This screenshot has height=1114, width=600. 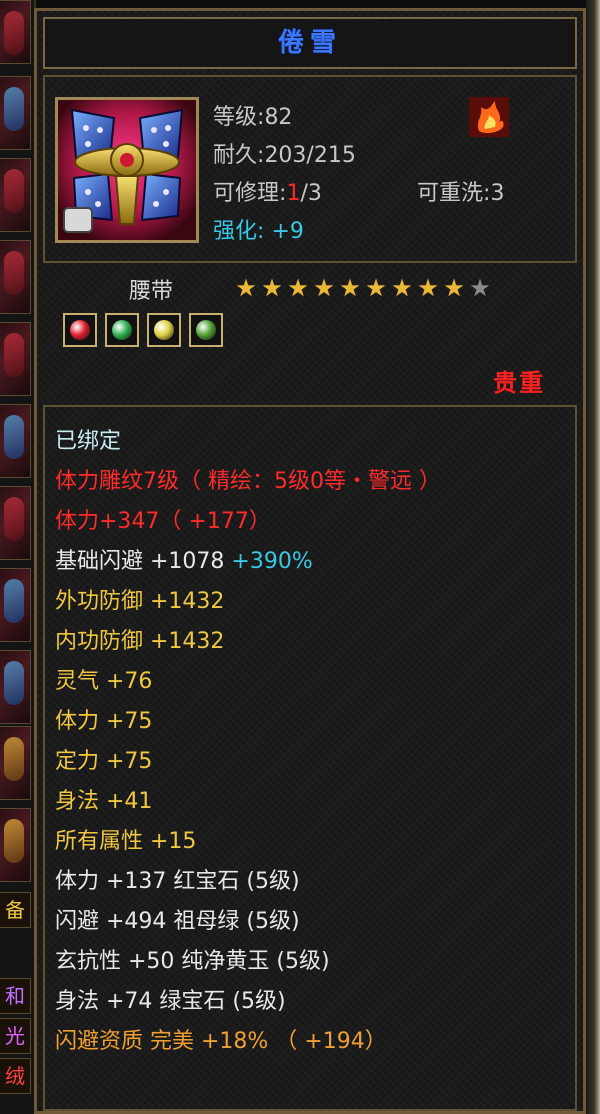 What do you see at coordinates (272, 561) in the screenshot?
I see `attribute-bonus: +390%` at bounding box center [272, 561].